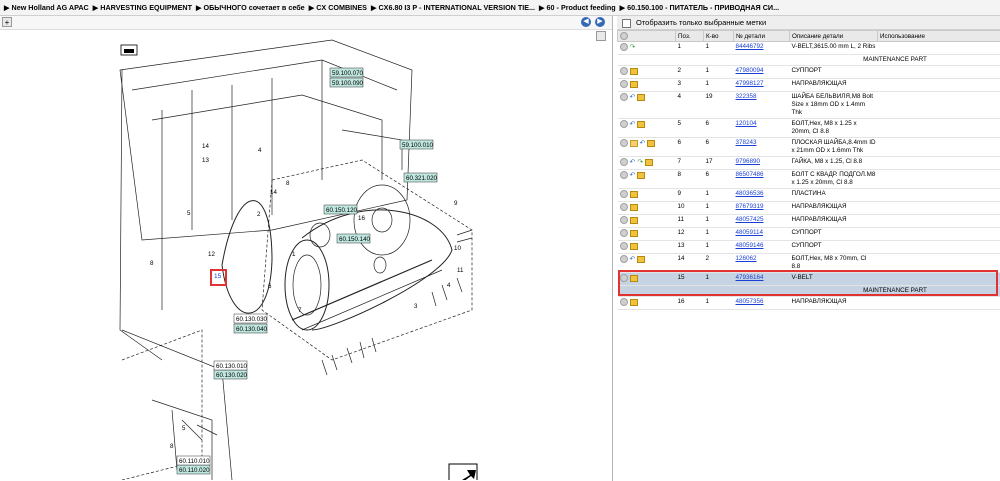  Describe the element at coordinates (746, 96) in the screenshot. I see `part-number-link: 322358` at that location.